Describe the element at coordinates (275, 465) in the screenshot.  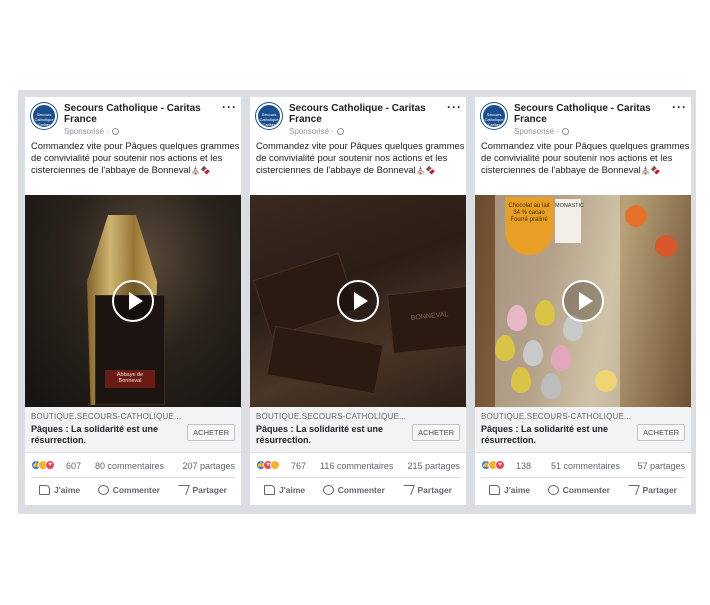
I see `wow-reaction-icon` at that location.